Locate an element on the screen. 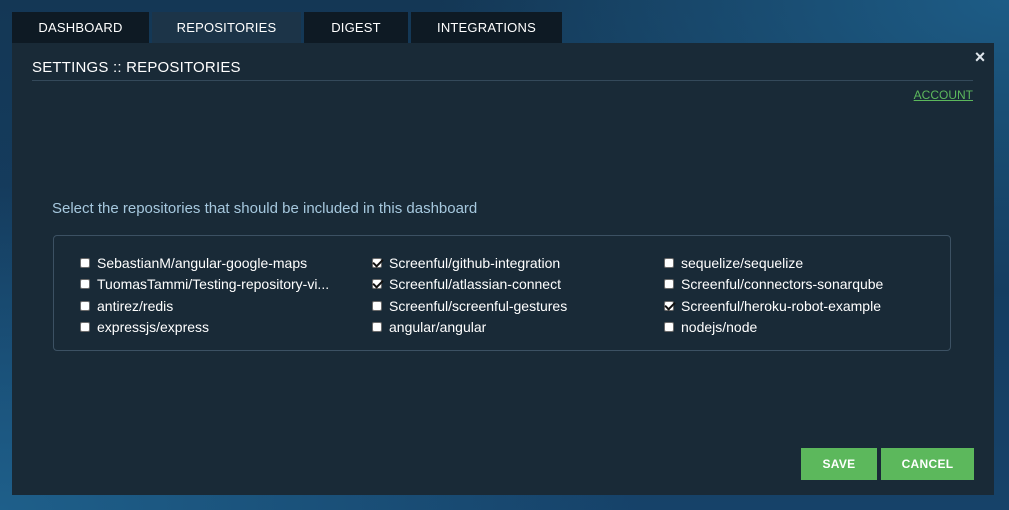 This screenshot has height=510, width=1009. modal-title: SETTINGS :: REPOSITORIES is located at coordinates (136, 67).